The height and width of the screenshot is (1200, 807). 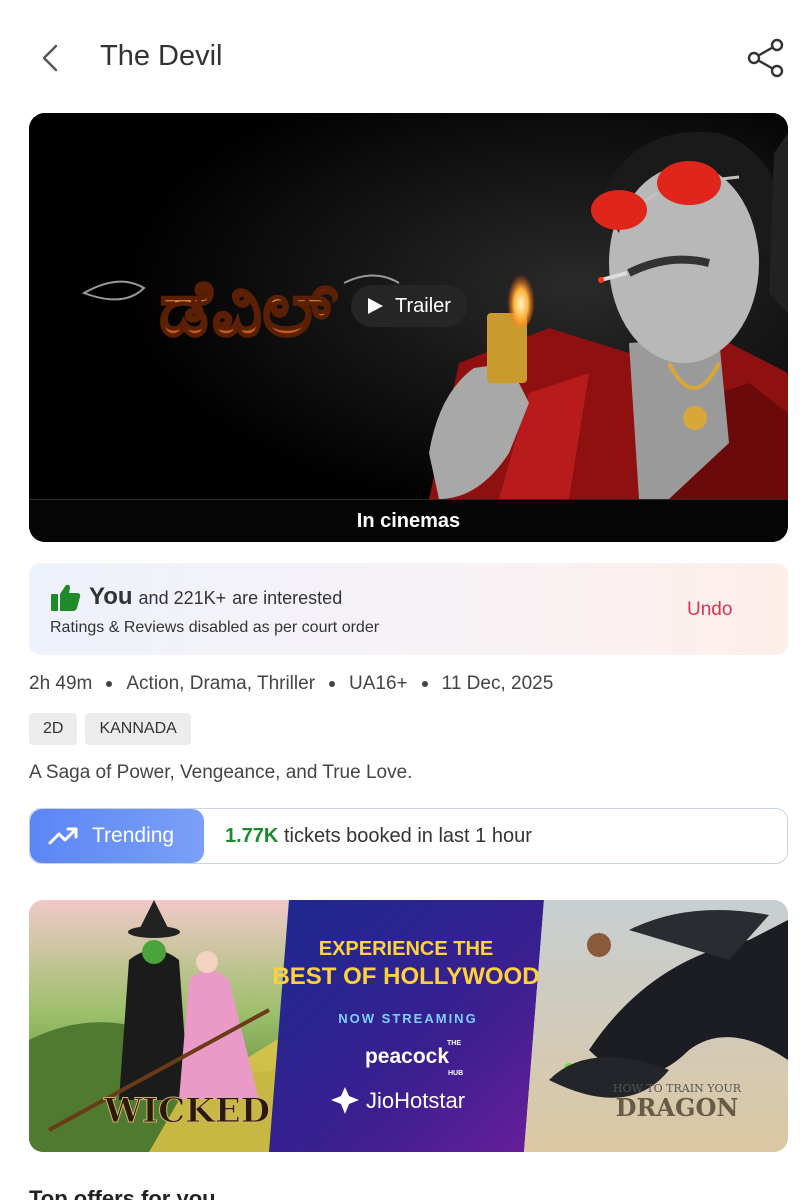 What do you see at coordinates (677, 1107) in the screenshot?
I see `dragon-title-2: DRAGON` at bounding box center [677, 1107].